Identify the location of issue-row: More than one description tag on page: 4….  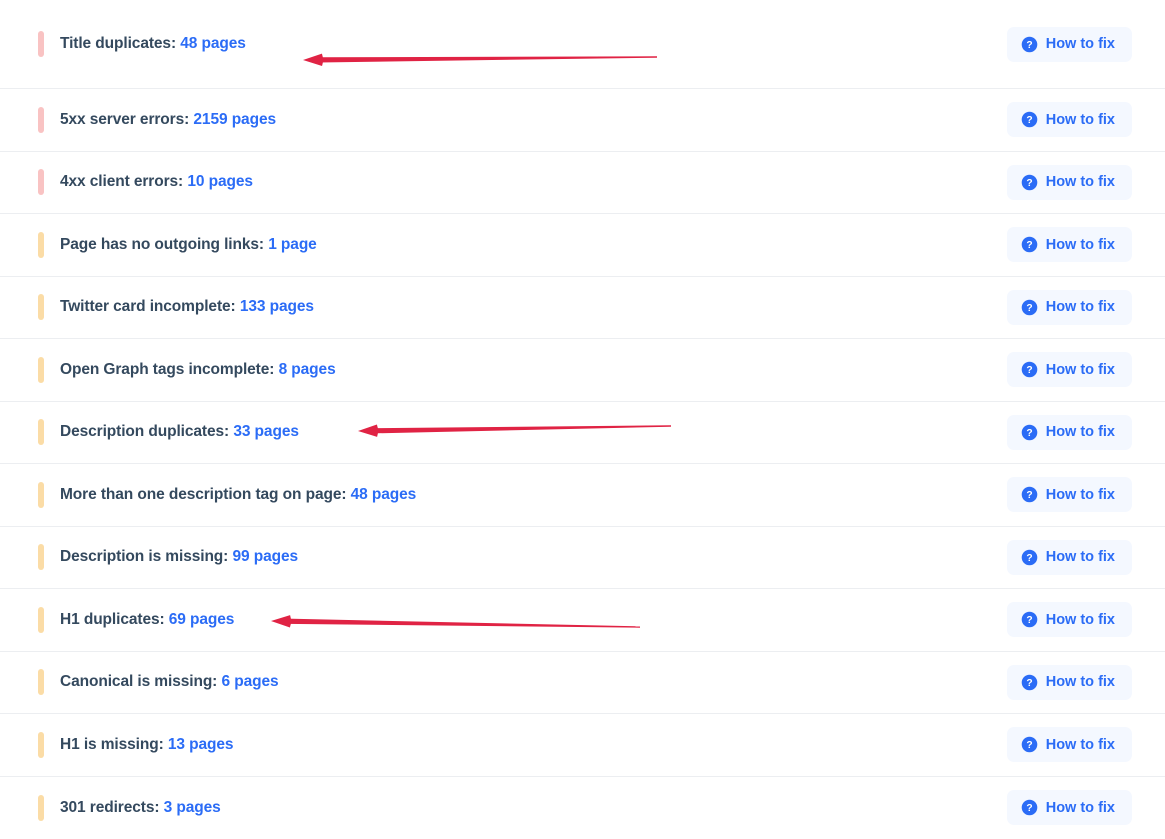
(582, 495).